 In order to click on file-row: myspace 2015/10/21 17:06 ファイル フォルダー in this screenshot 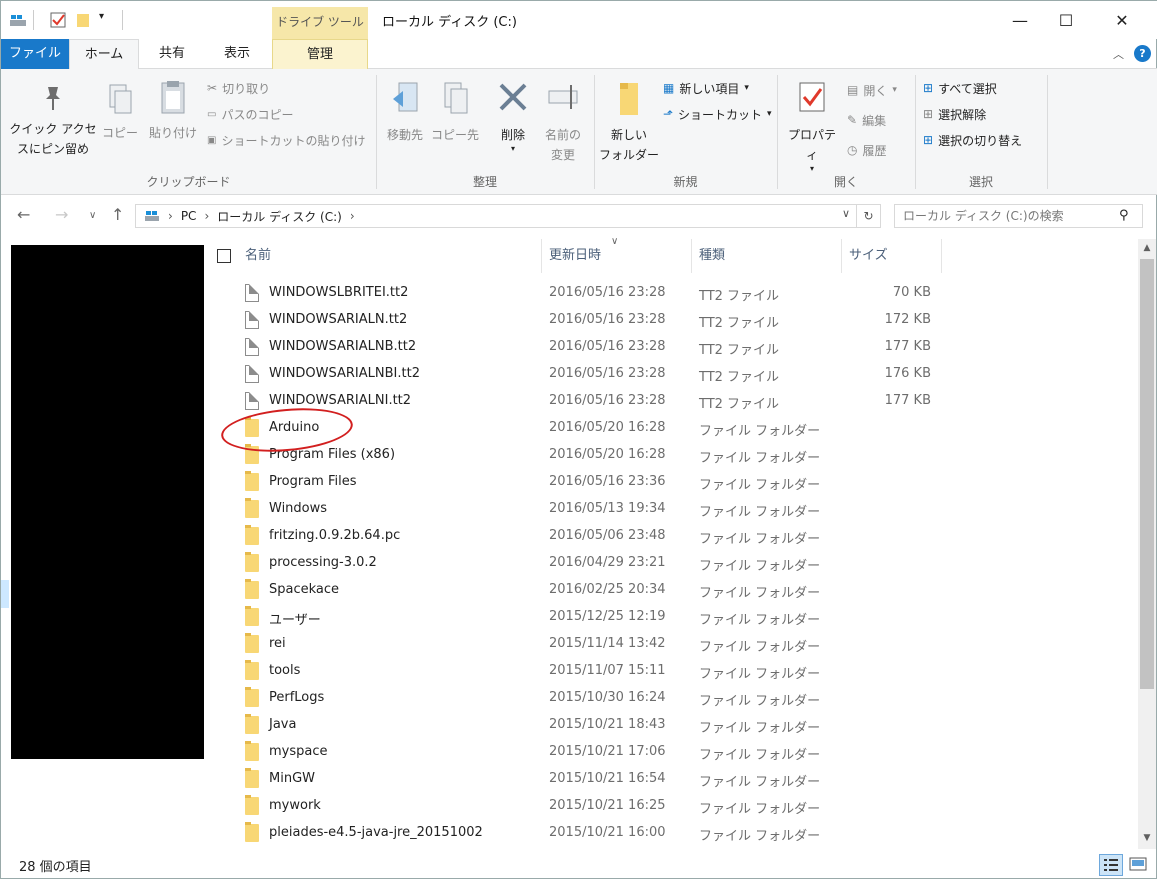, I will do `click(672, 752)`.